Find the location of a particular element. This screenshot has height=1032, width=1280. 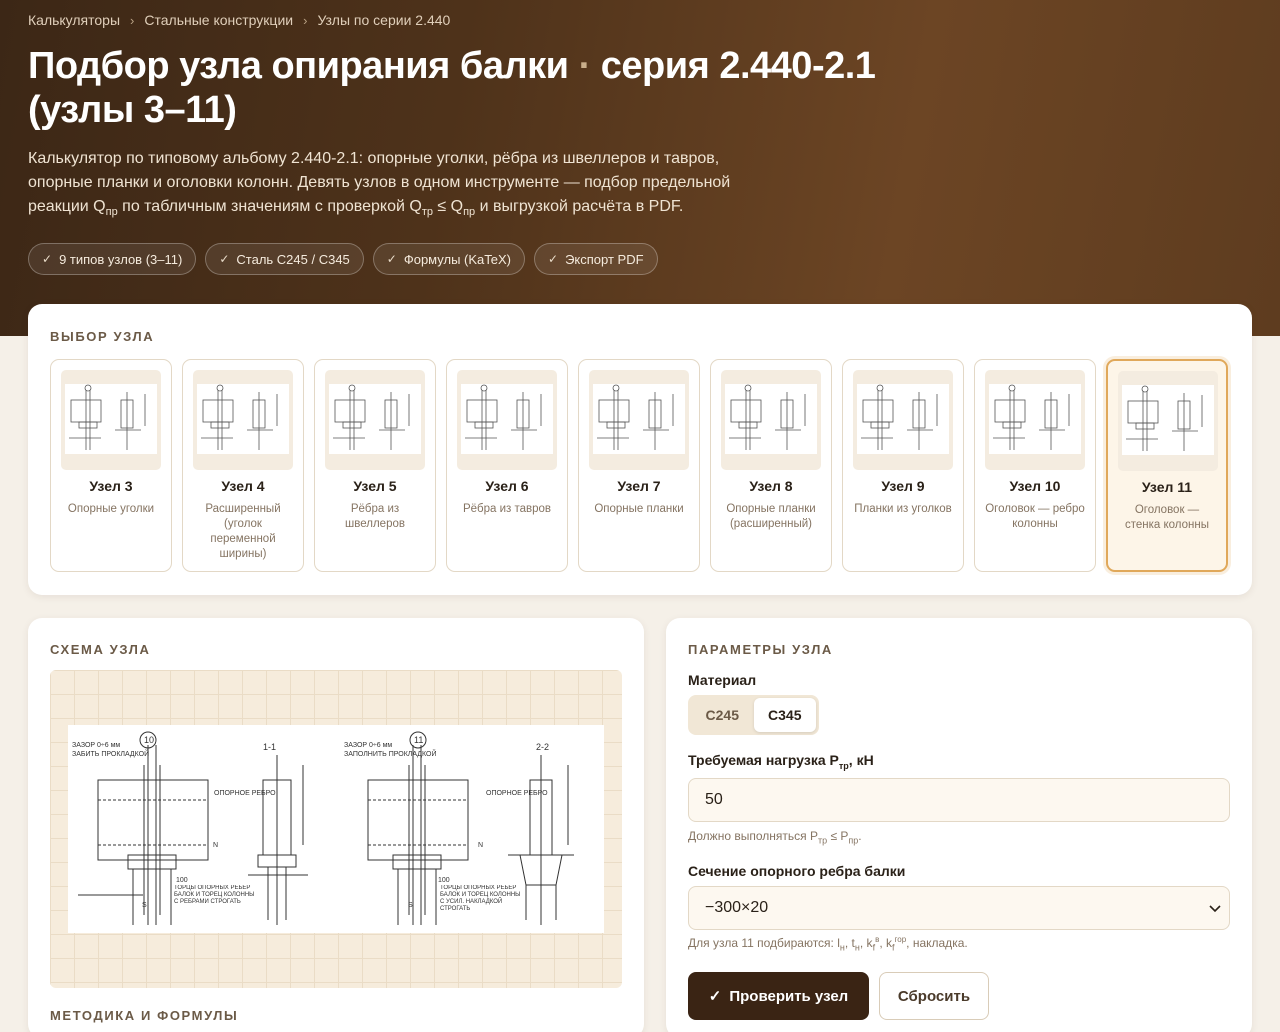

node-title: Узел 10 is located at coordinates (1035, 486).